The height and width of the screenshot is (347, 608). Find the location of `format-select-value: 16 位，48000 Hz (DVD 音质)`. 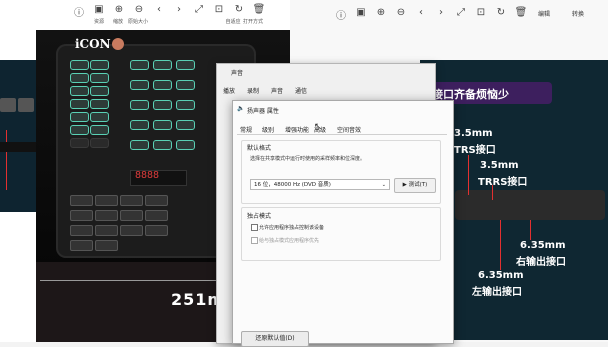

format-select-value: 16 位，48000 Hz (DVD 音质) is located at coordinates (292, 185).